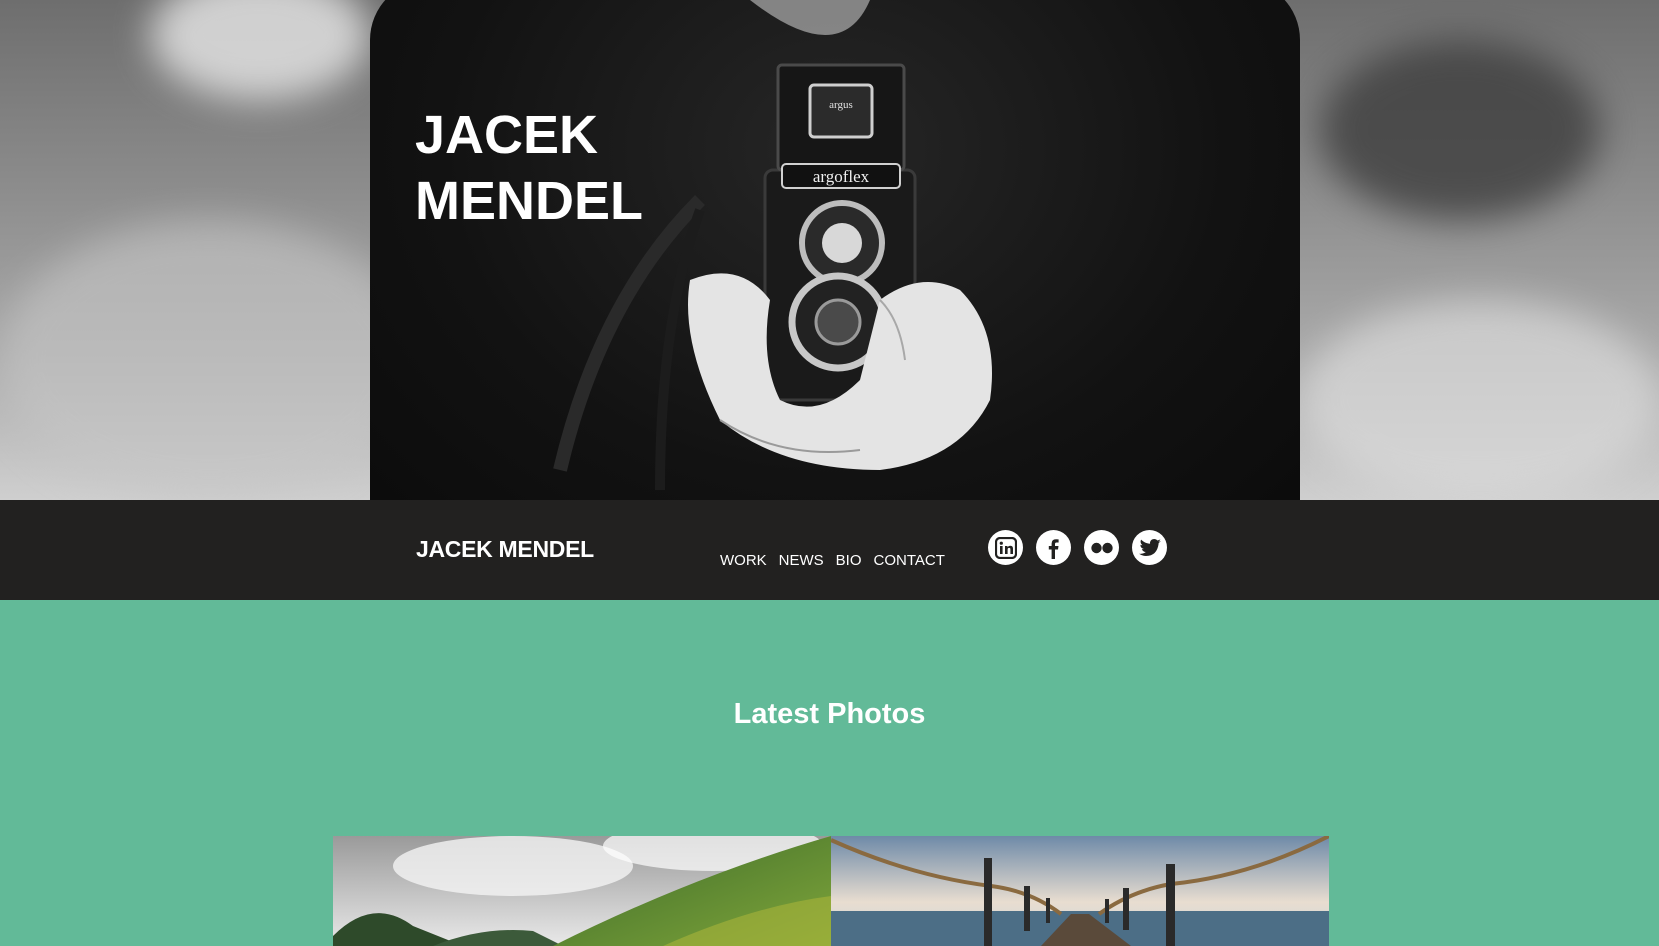 Image resolution: width=1659 pixels, height=946 pixels. What do you see at coordinates (829, 550) in the screenshot?
I see `top-navbar: JACEK MENDEL WORK NEWS BIO CONTACT` at bounding box center [829, 550].